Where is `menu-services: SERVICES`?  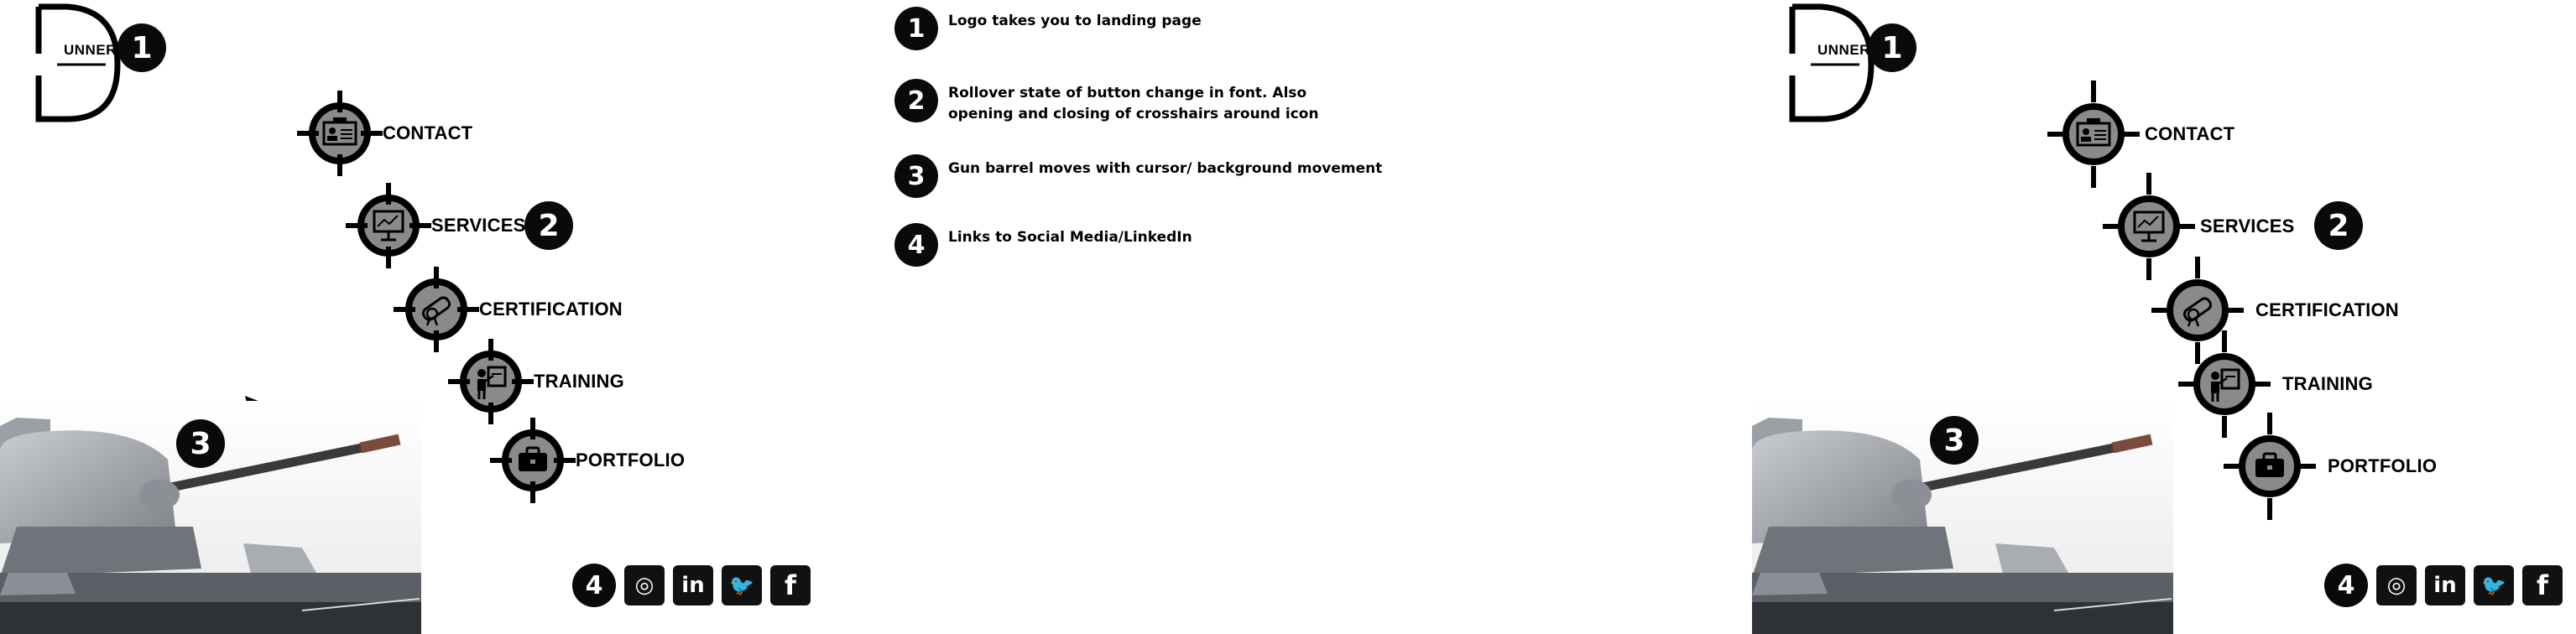
menu-services: SERVICES is located at coordinates (433, 225).